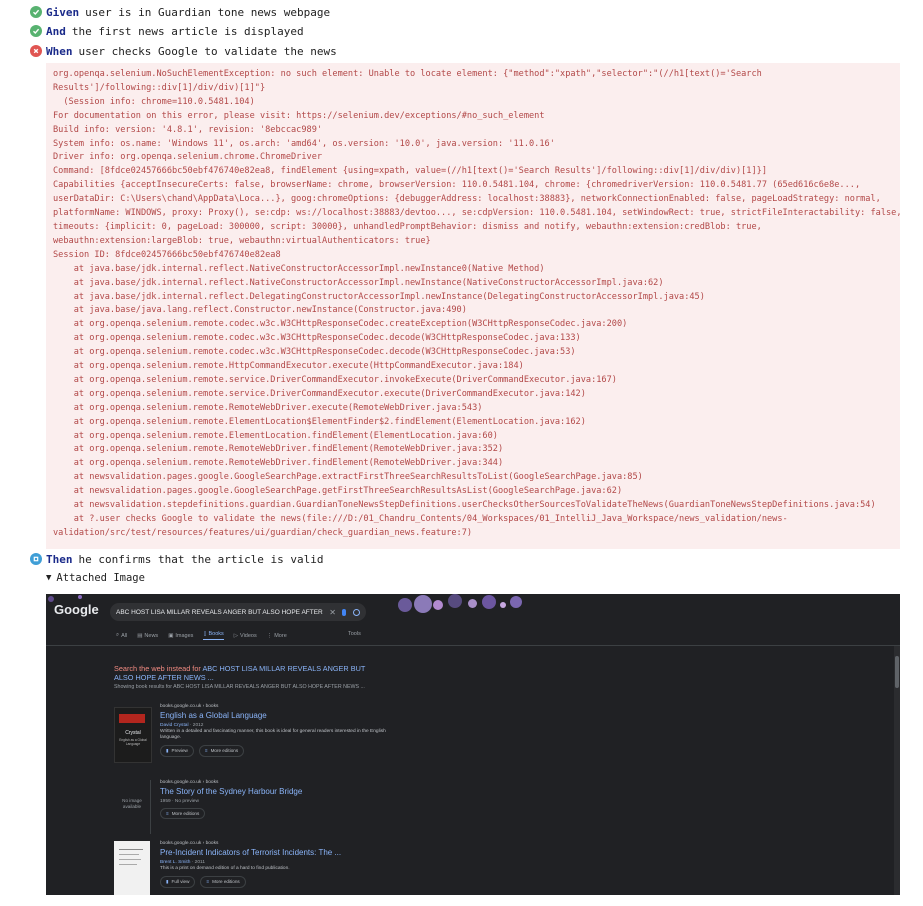 Image resolution: width=923 pixels, height=906 pixels. Describe the element at coordinates (132, 807) in the screenshot. I see `book-cover: No image available` at that location.